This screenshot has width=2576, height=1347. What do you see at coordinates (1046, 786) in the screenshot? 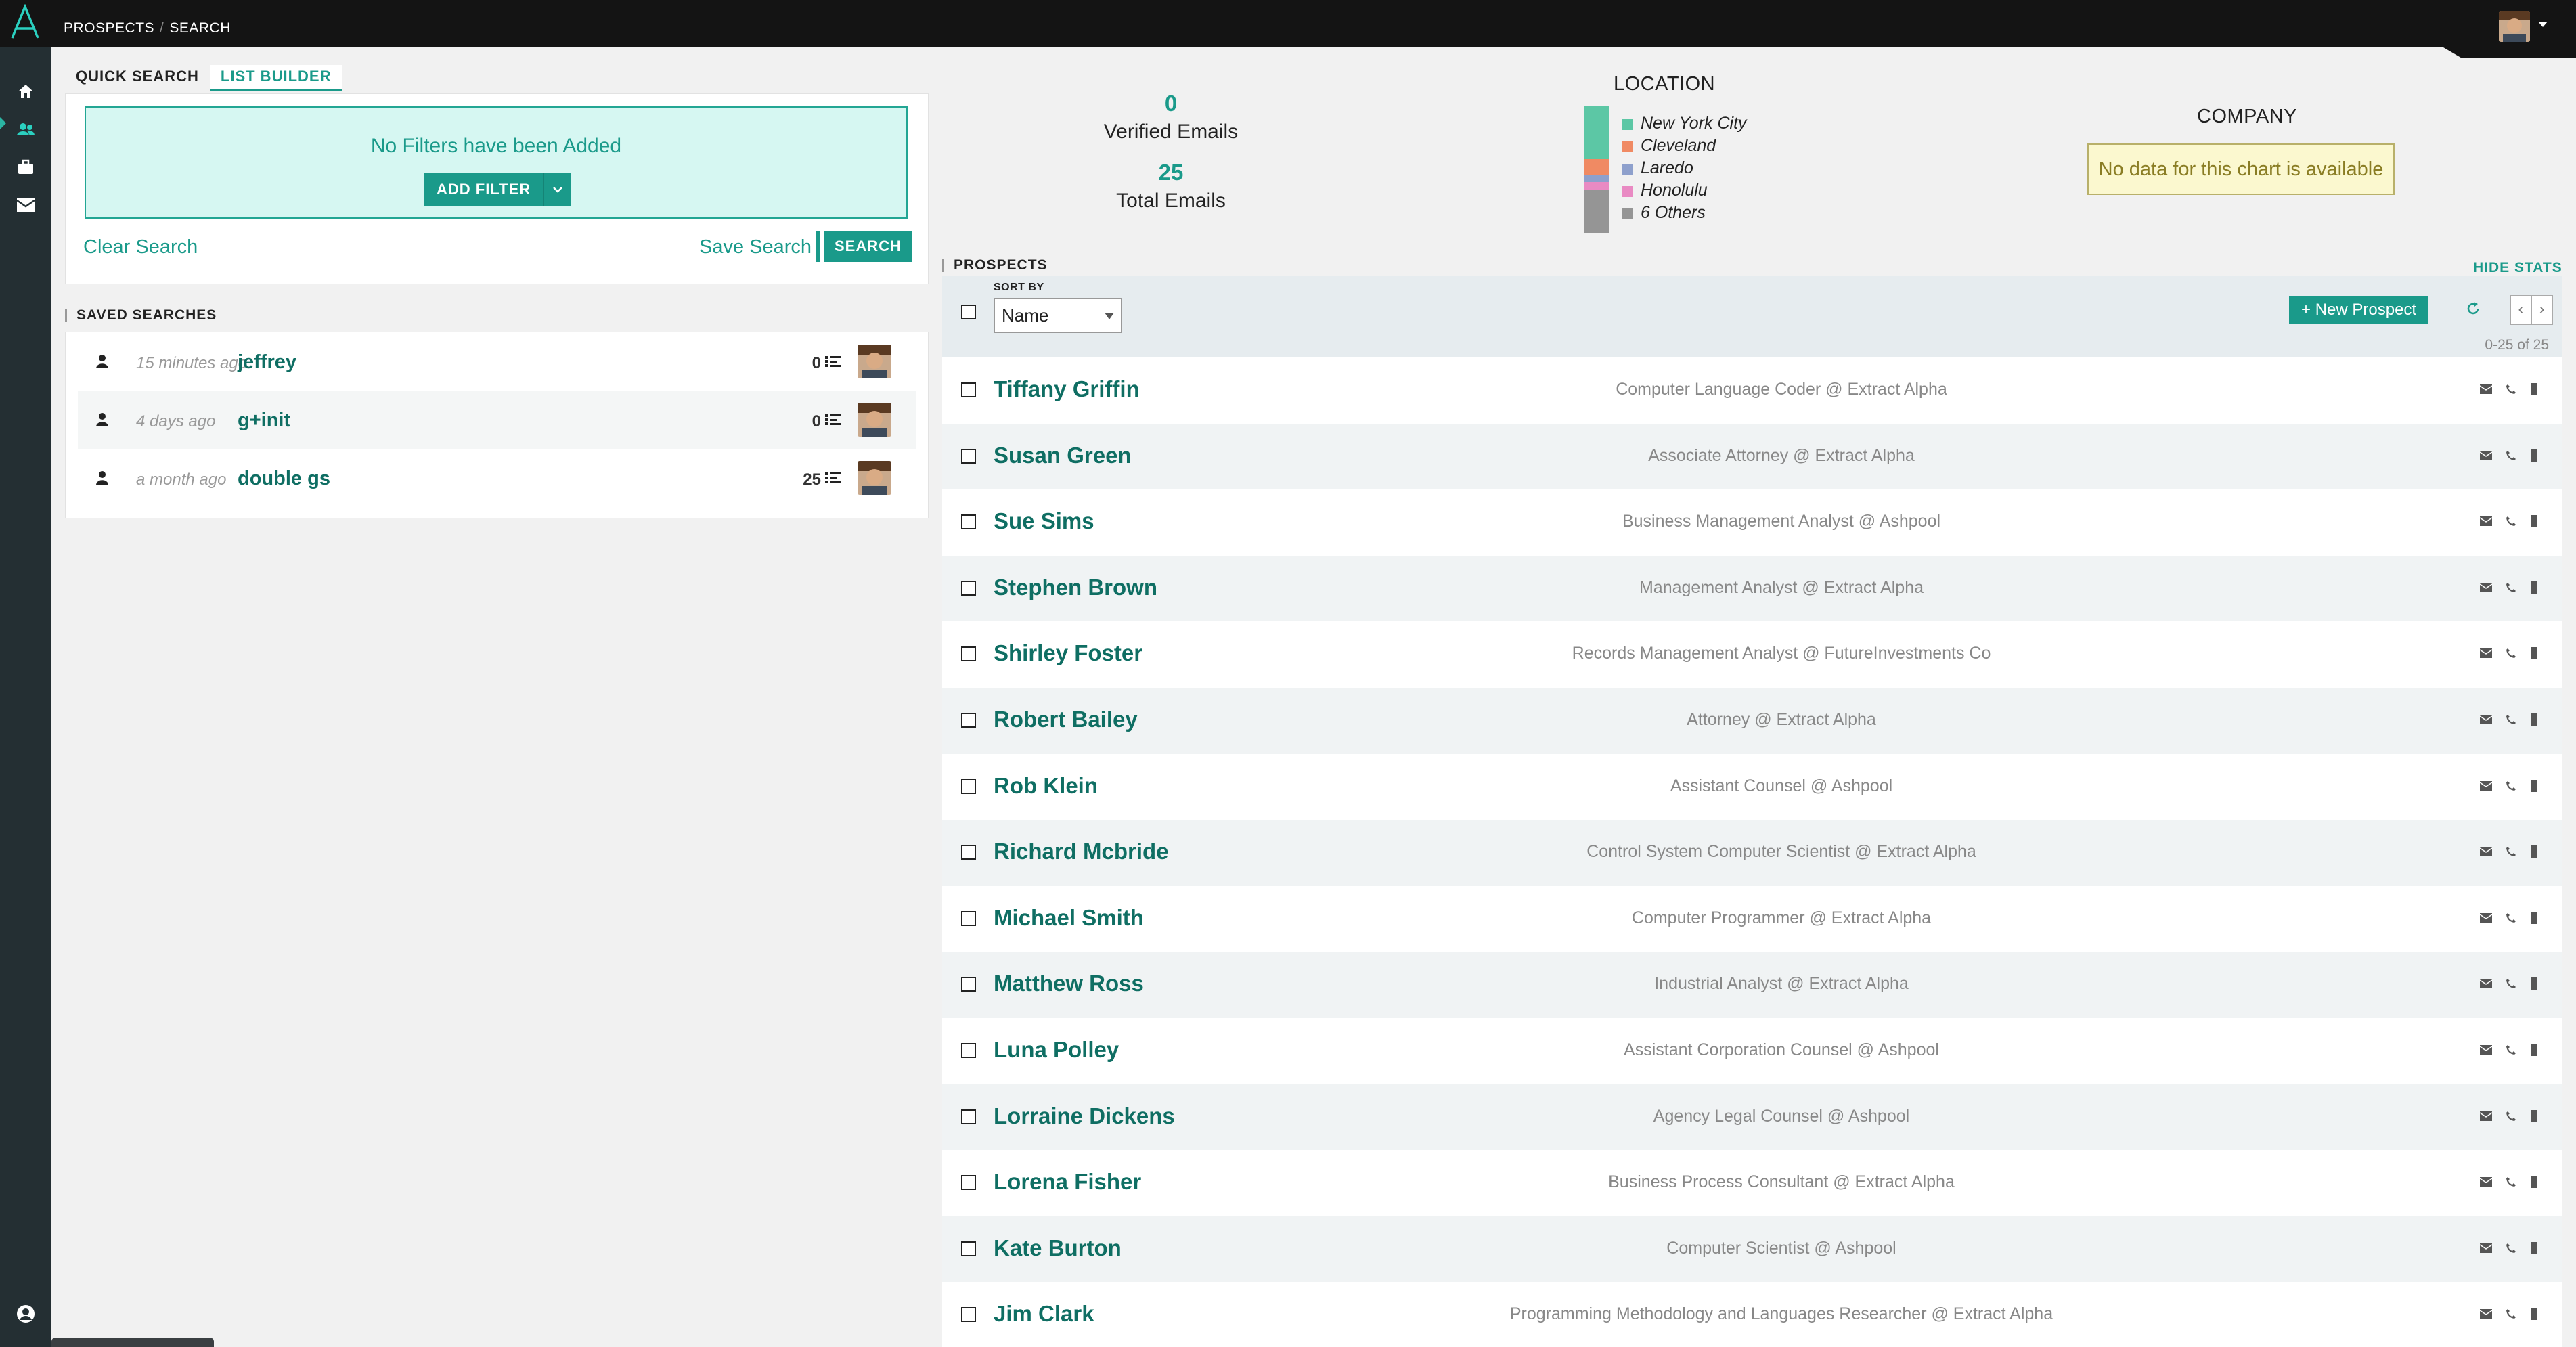
I see `prospect-name: Rob Klein` at bounding box center [1046, 786].